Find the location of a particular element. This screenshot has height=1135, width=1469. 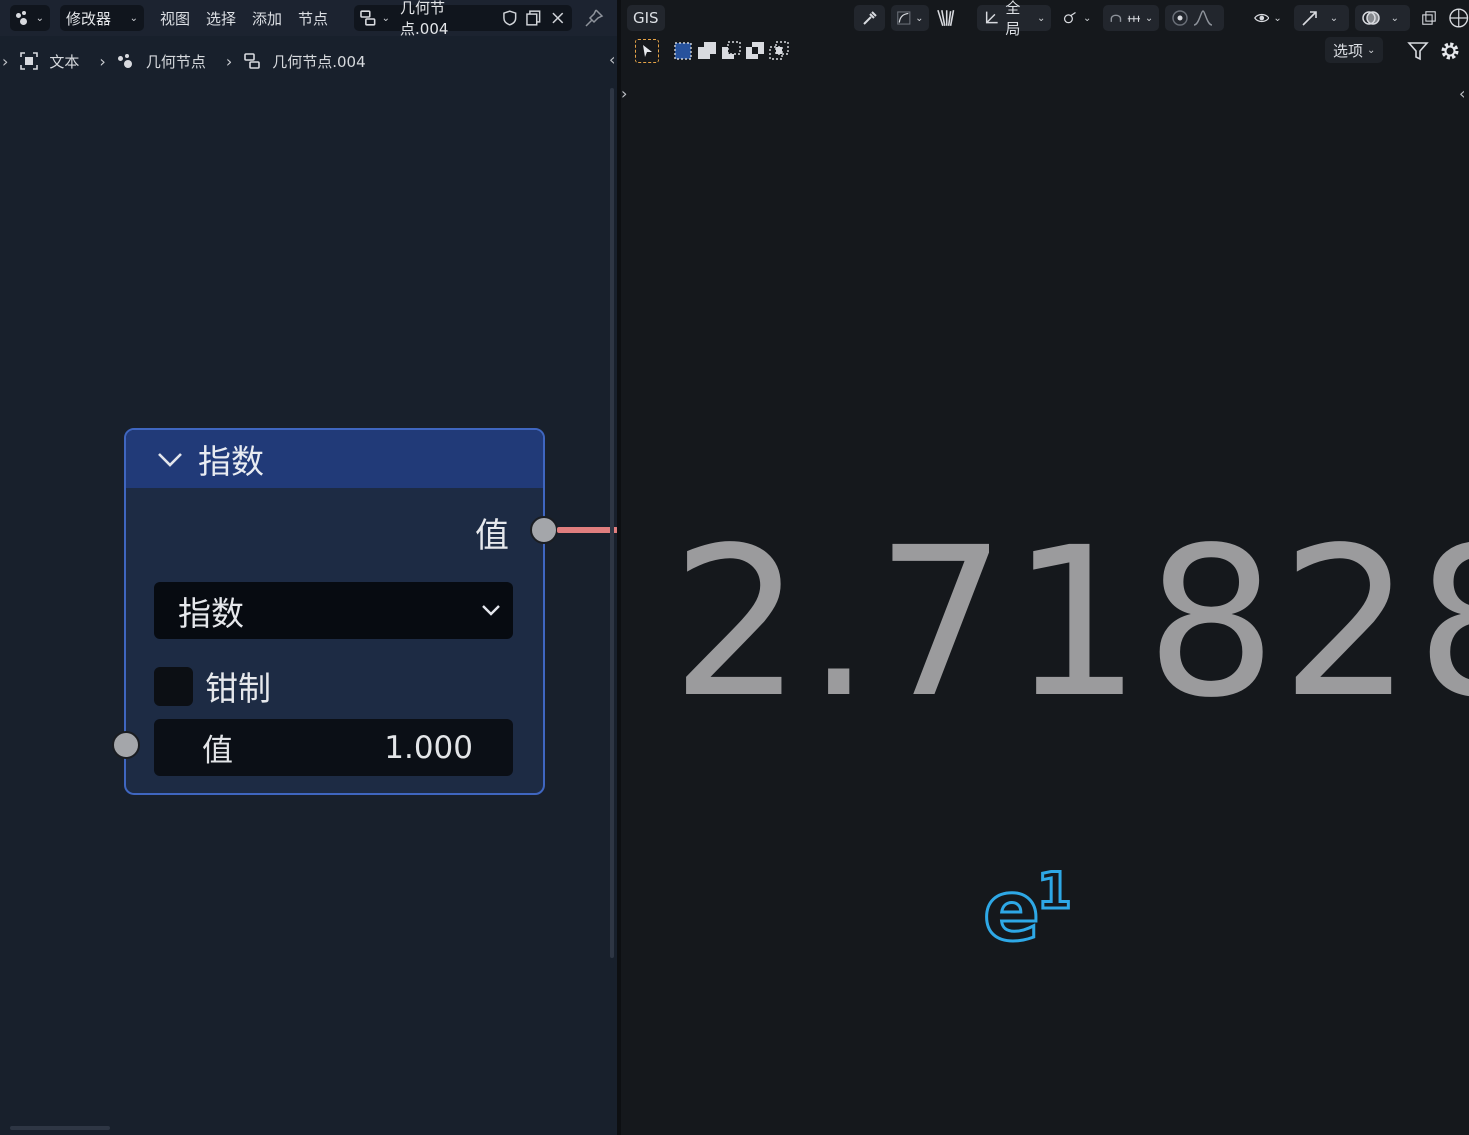

exponent-text-object: e 1 is located at coordinates (1028, 911).